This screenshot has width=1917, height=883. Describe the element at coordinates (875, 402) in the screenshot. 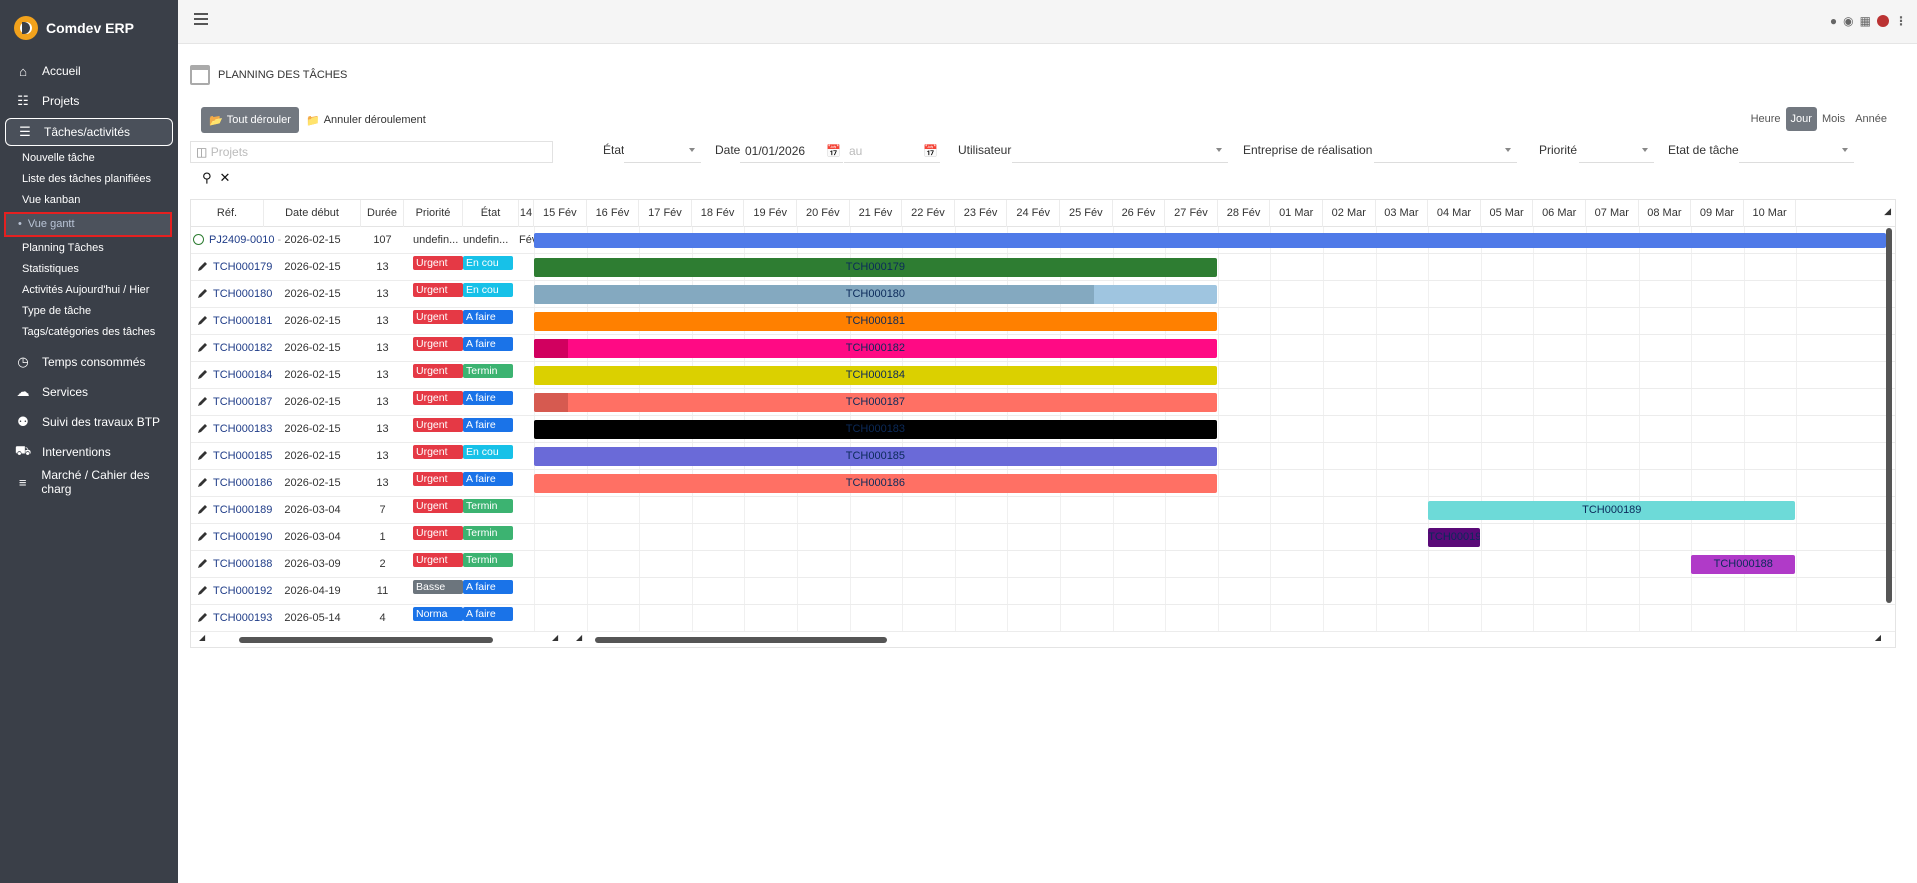

I see `task-bar: TCH000187` at that location.